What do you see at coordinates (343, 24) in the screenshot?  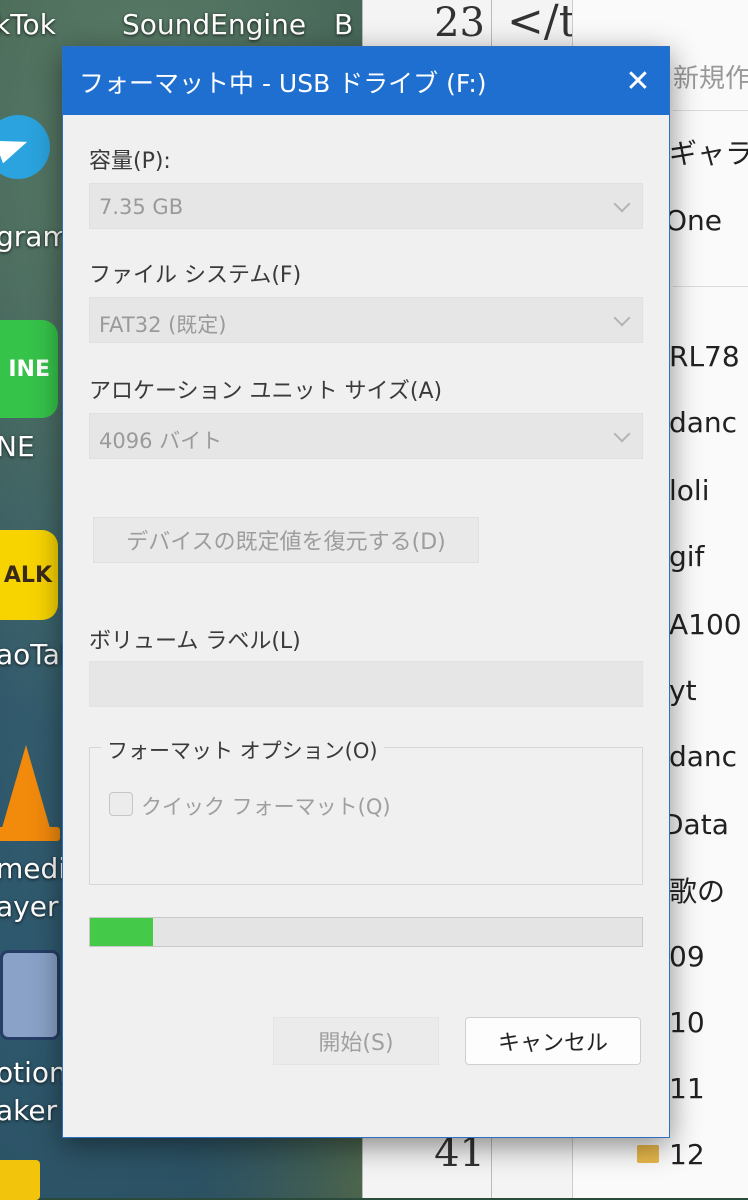 I see `desktop-label-b: B` at bounding box center [343, 24].